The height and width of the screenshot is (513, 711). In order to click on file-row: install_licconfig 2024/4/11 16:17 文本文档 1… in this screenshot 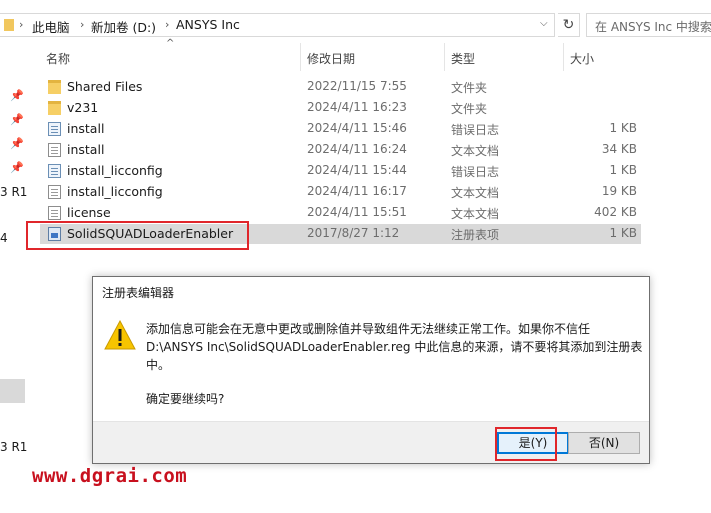, I will do `click(340, 192)`.